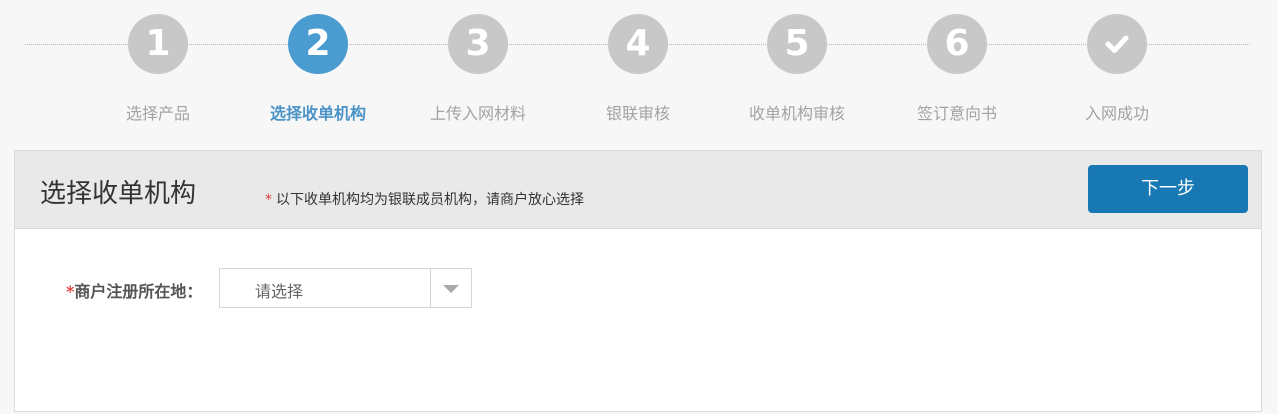  I want to click on step-4: 4 银联审核, so click(638, 75).